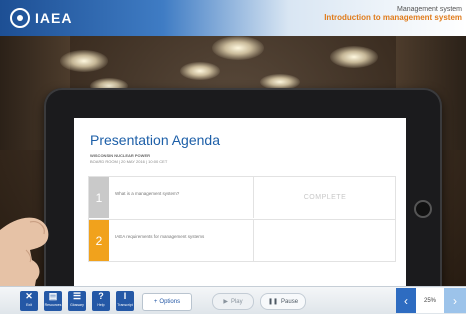  Describe the element at coordinates (101, 296) in the screenshot. I see `help-icon: ?` at that location.